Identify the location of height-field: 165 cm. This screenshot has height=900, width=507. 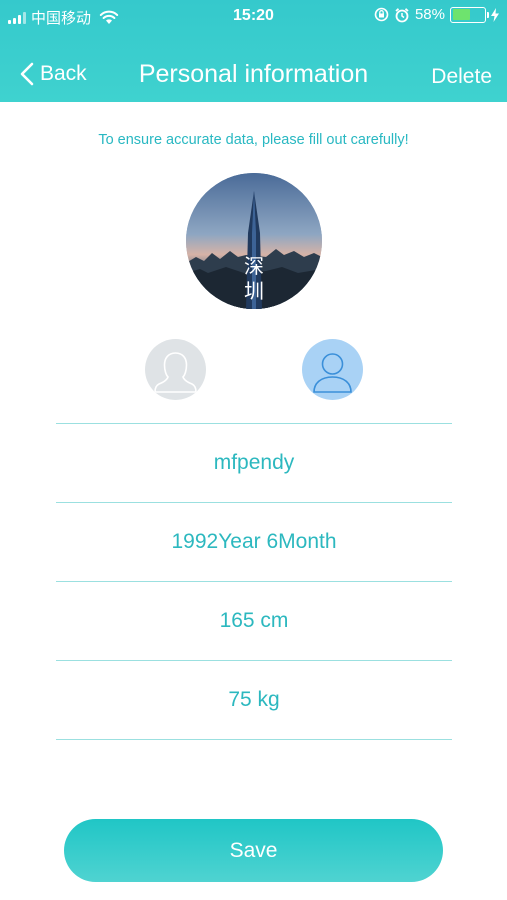
(254, 621).